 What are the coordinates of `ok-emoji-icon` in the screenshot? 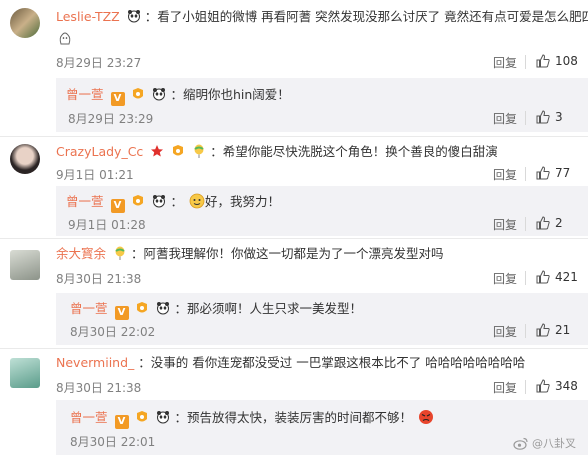 It's located at (197, 201).